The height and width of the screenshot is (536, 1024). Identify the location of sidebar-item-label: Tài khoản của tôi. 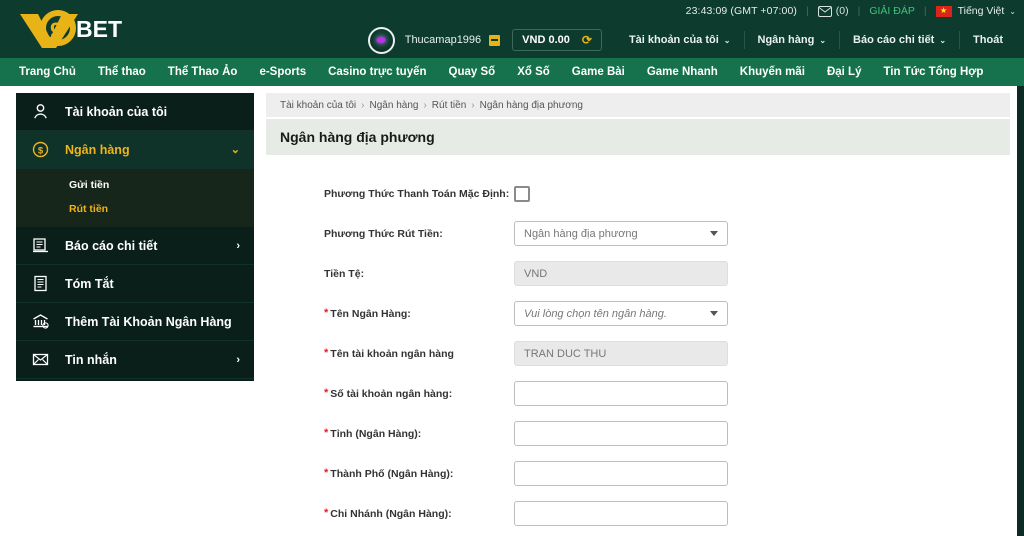
(116, 111).